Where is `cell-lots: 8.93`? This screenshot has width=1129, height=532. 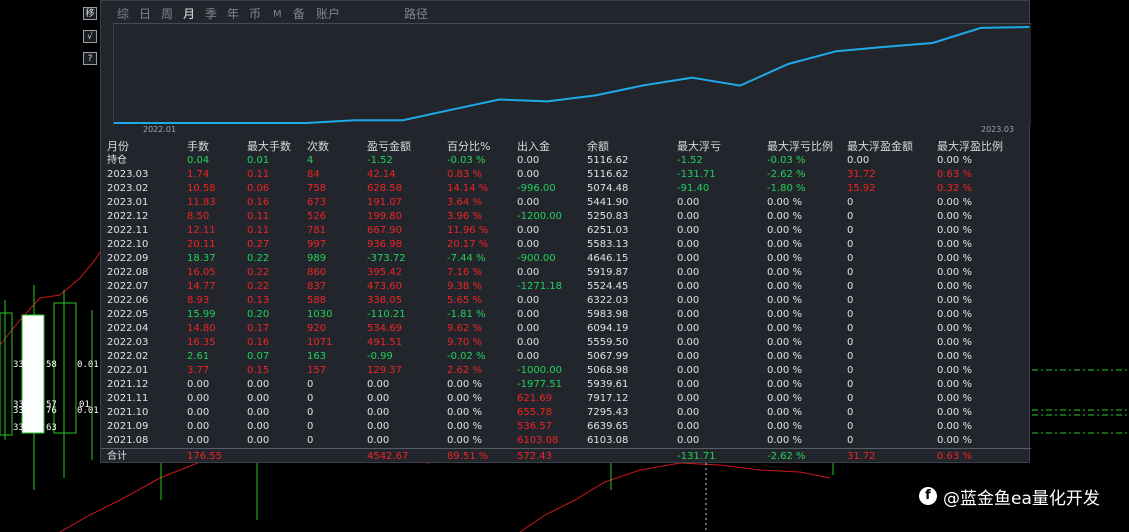 cell-lots: 8.93 is located at coordinates (198, 300).